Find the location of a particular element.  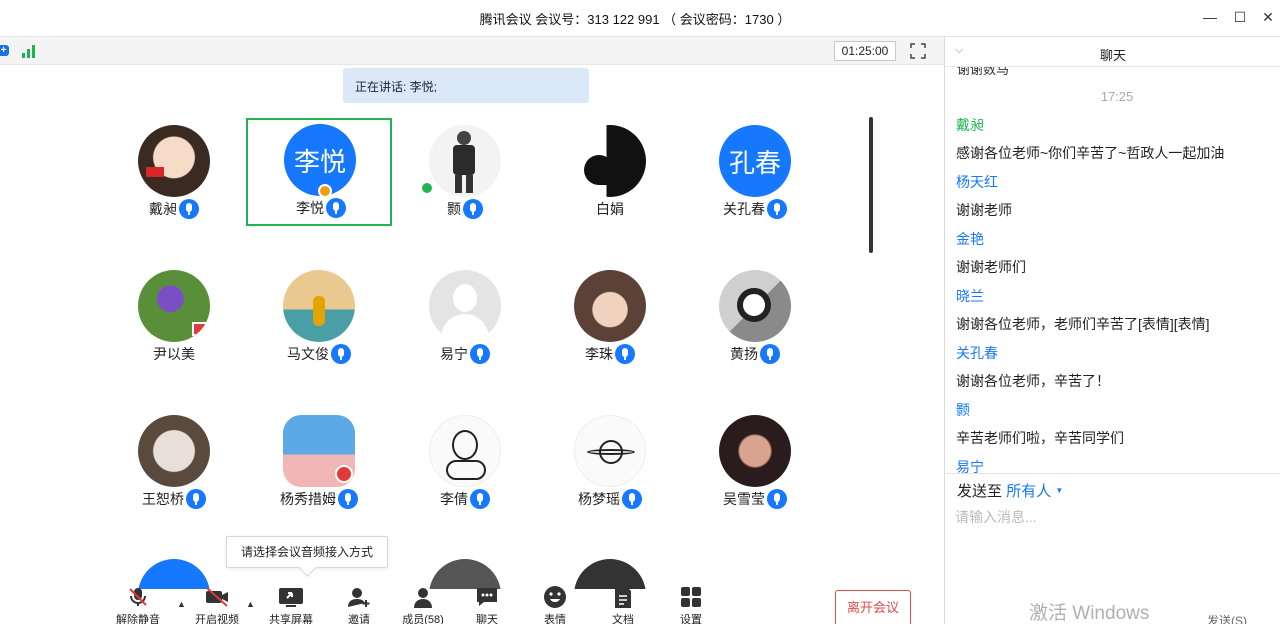

fullscreen-icon is located at coordinates (918, 51).